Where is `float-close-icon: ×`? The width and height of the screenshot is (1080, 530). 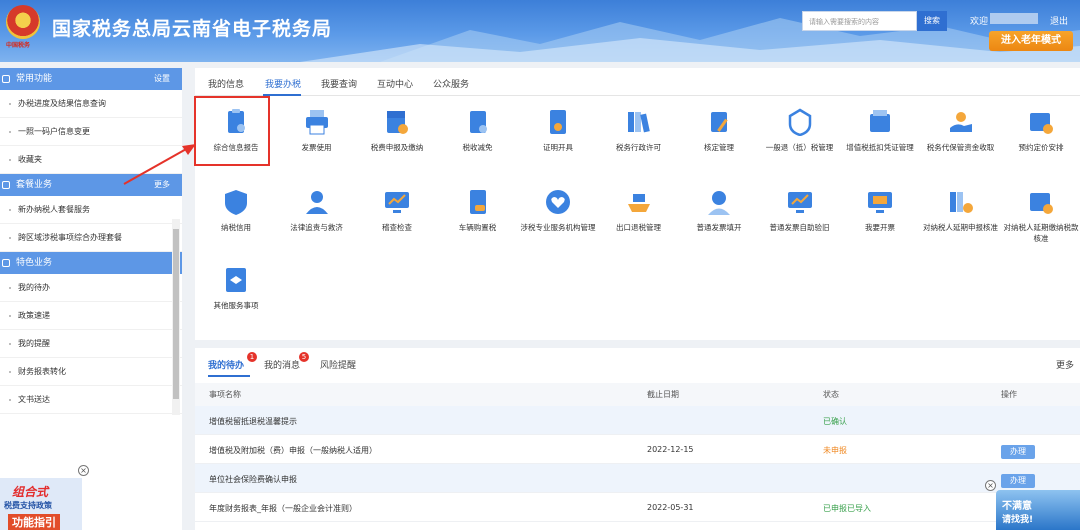 float-close-icon: × is located at coordinates (990, 485).